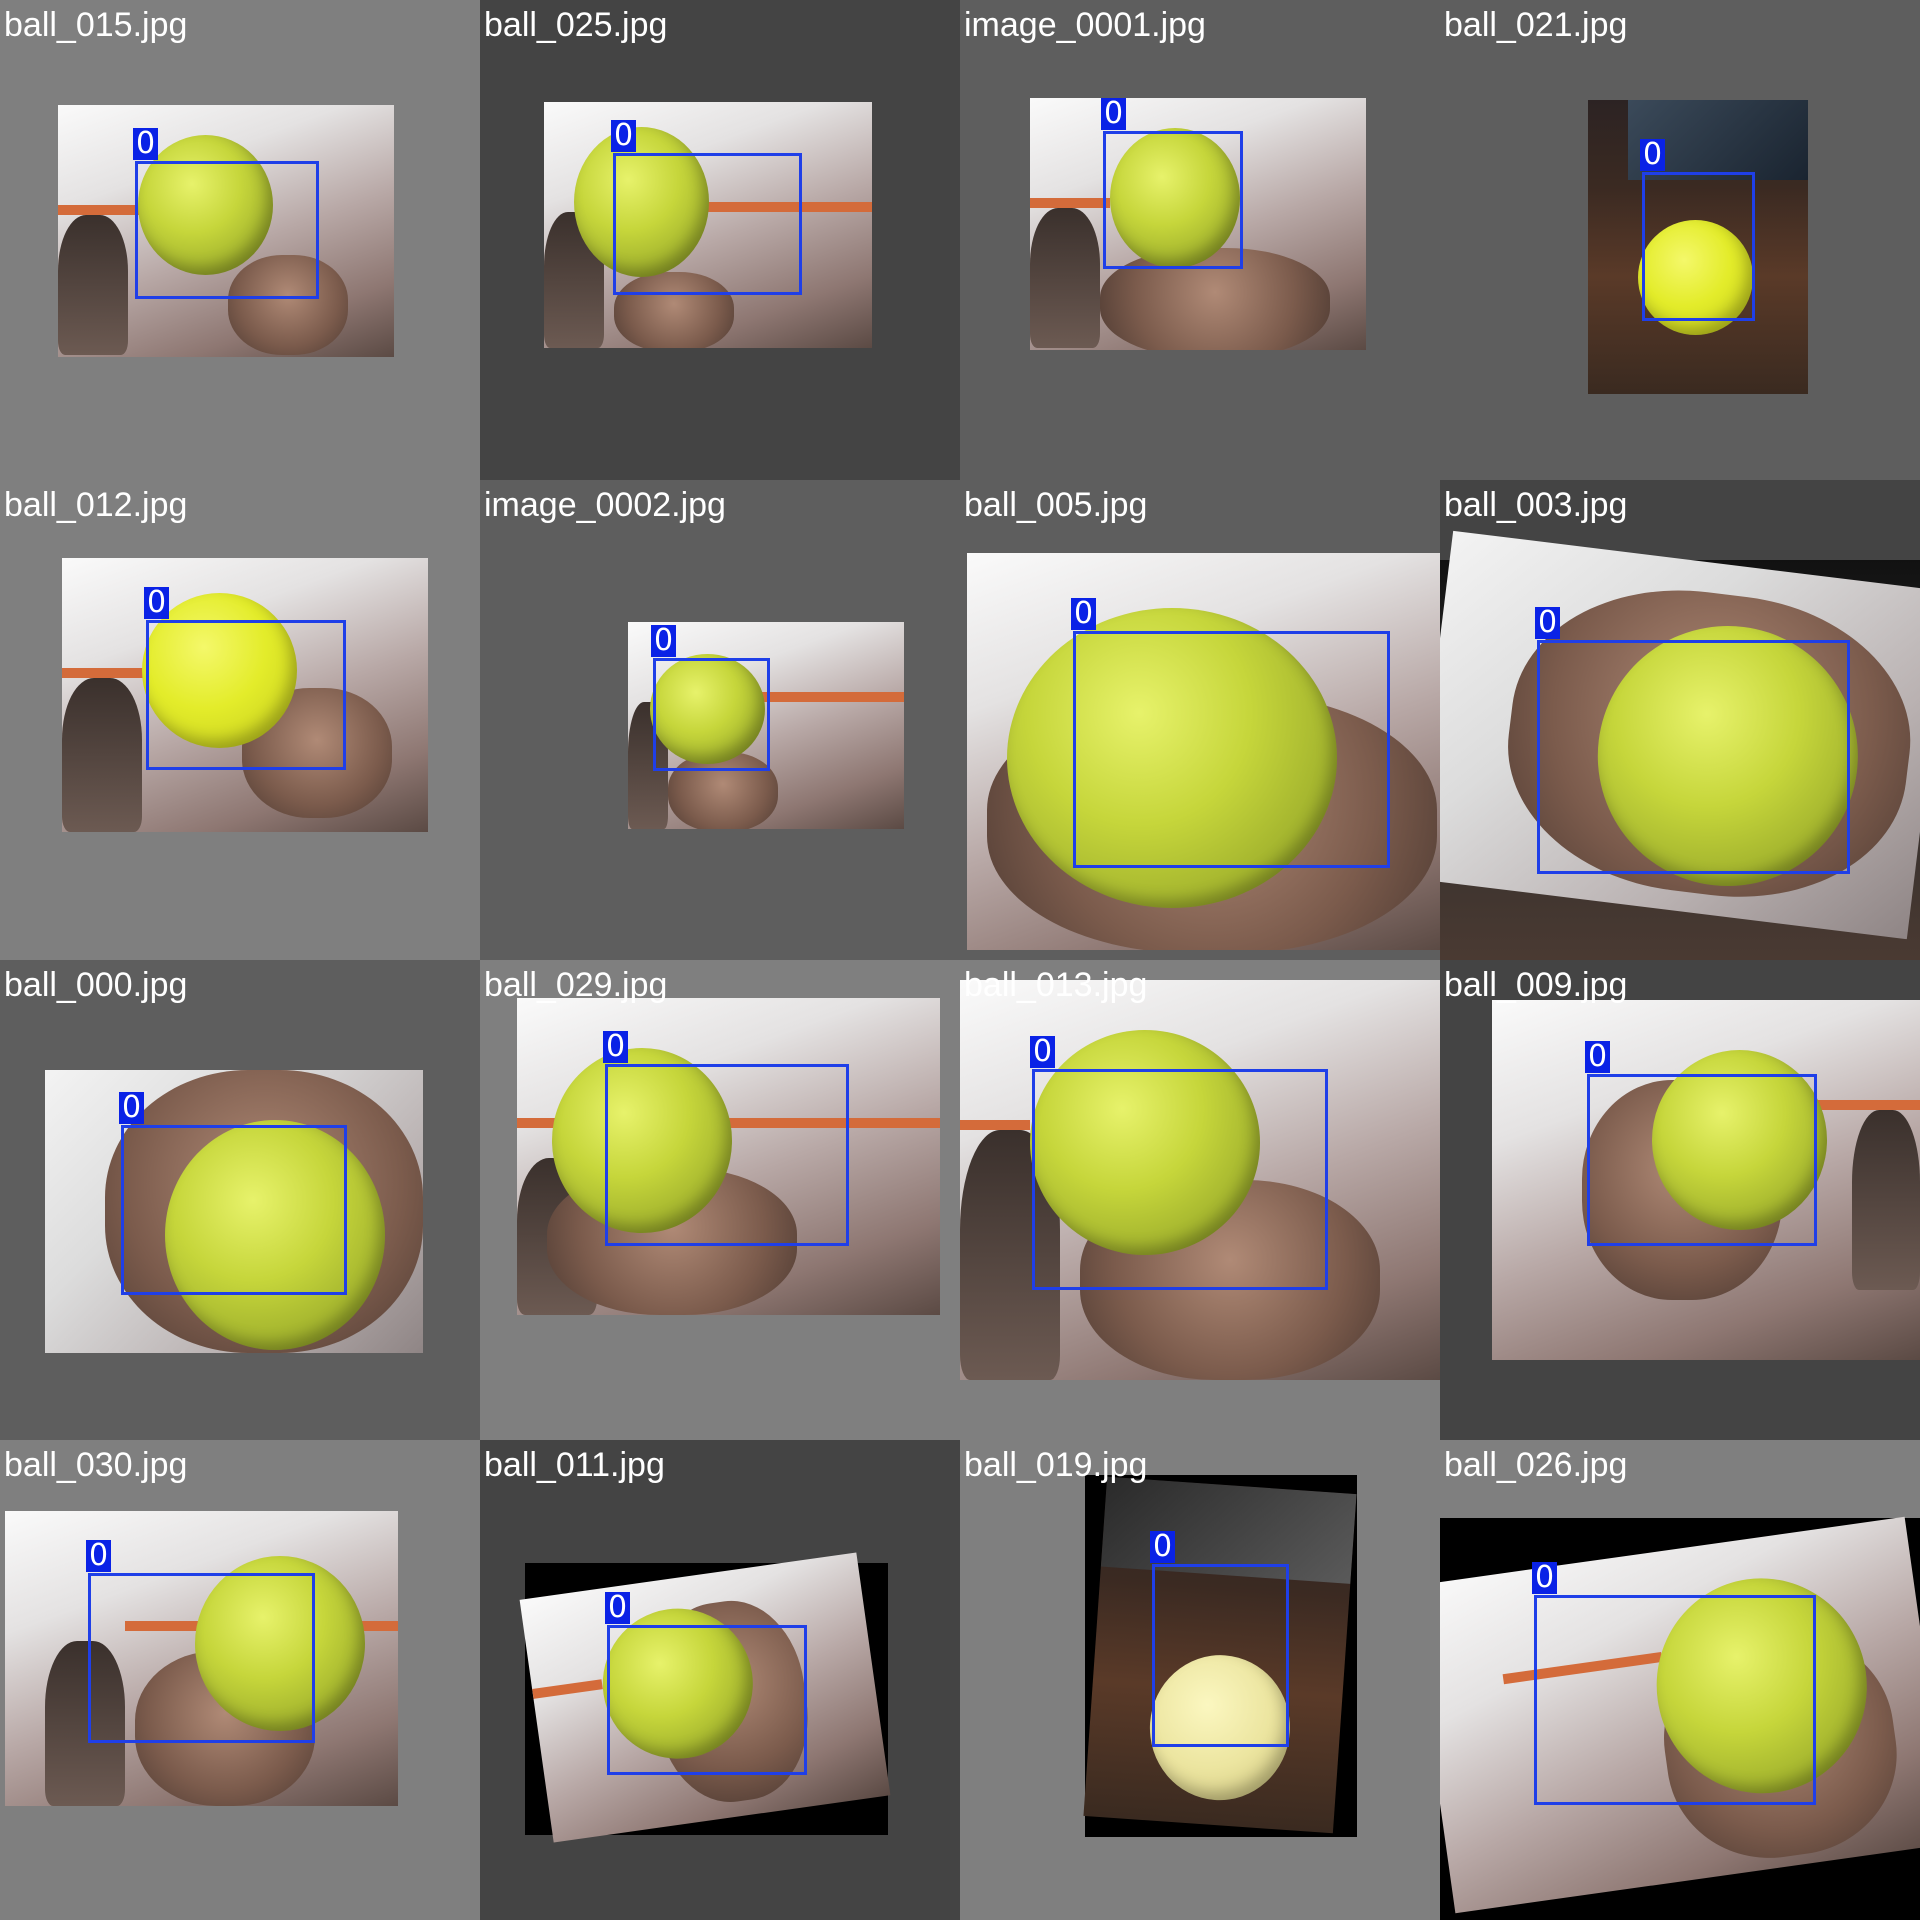  I want to click on mosaic-tile: 0 ball_009.jpg, so click(1680, 1200).